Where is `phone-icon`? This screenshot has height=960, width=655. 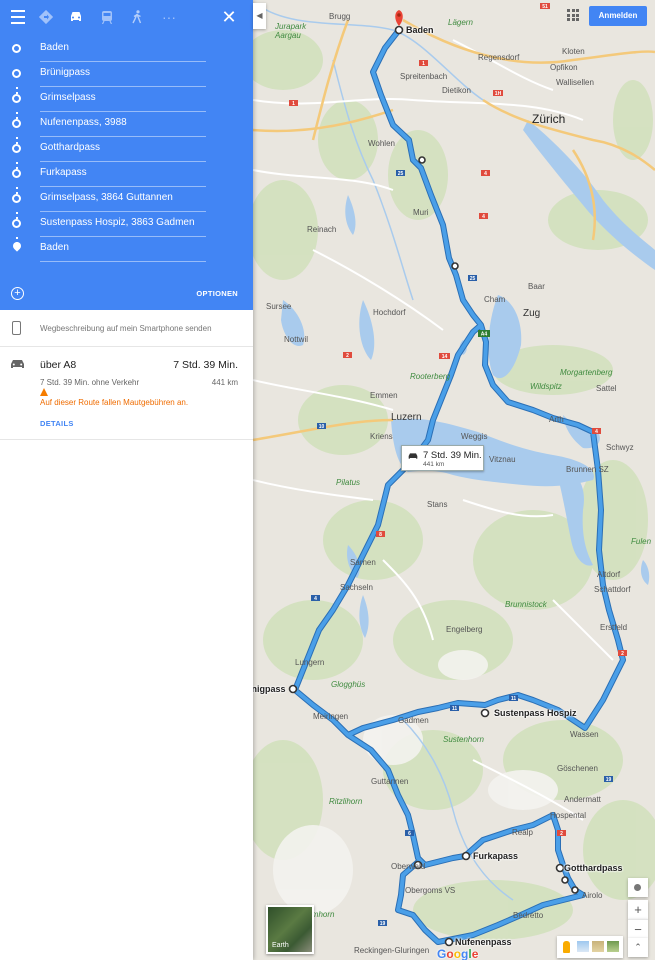 phone-icon is located at coordinates (16, 328).